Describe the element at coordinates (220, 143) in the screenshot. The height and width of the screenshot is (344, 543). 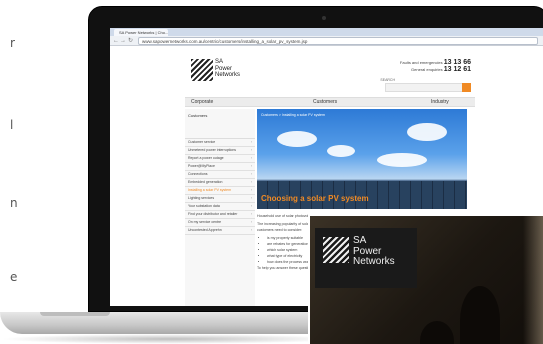
I see `sidebar-item: Customer service` at that location.